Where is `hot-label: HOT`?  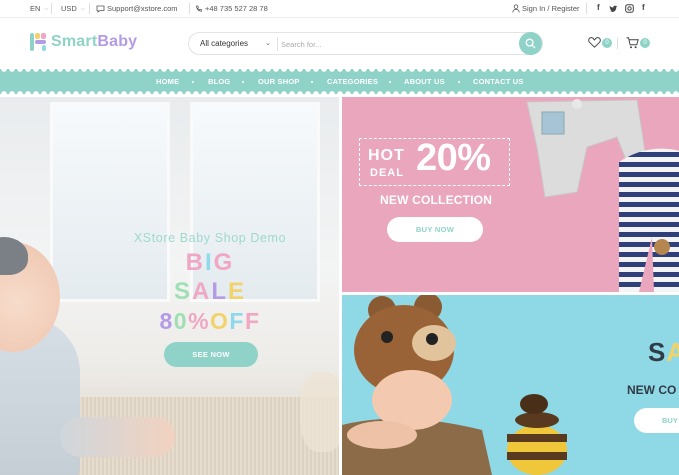
hot-label: HOT is located at coordinates (386, 155).